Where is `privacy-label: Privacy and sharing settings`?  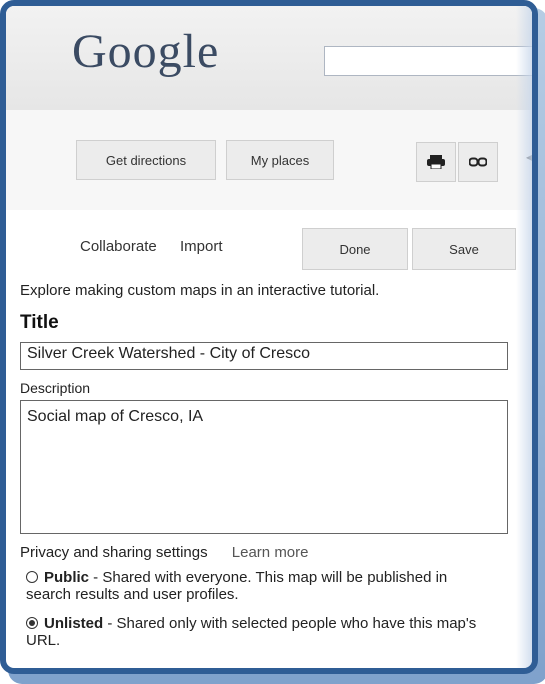
privacy-label: Privacy and sharing settings is located at coordinates (114, 552).